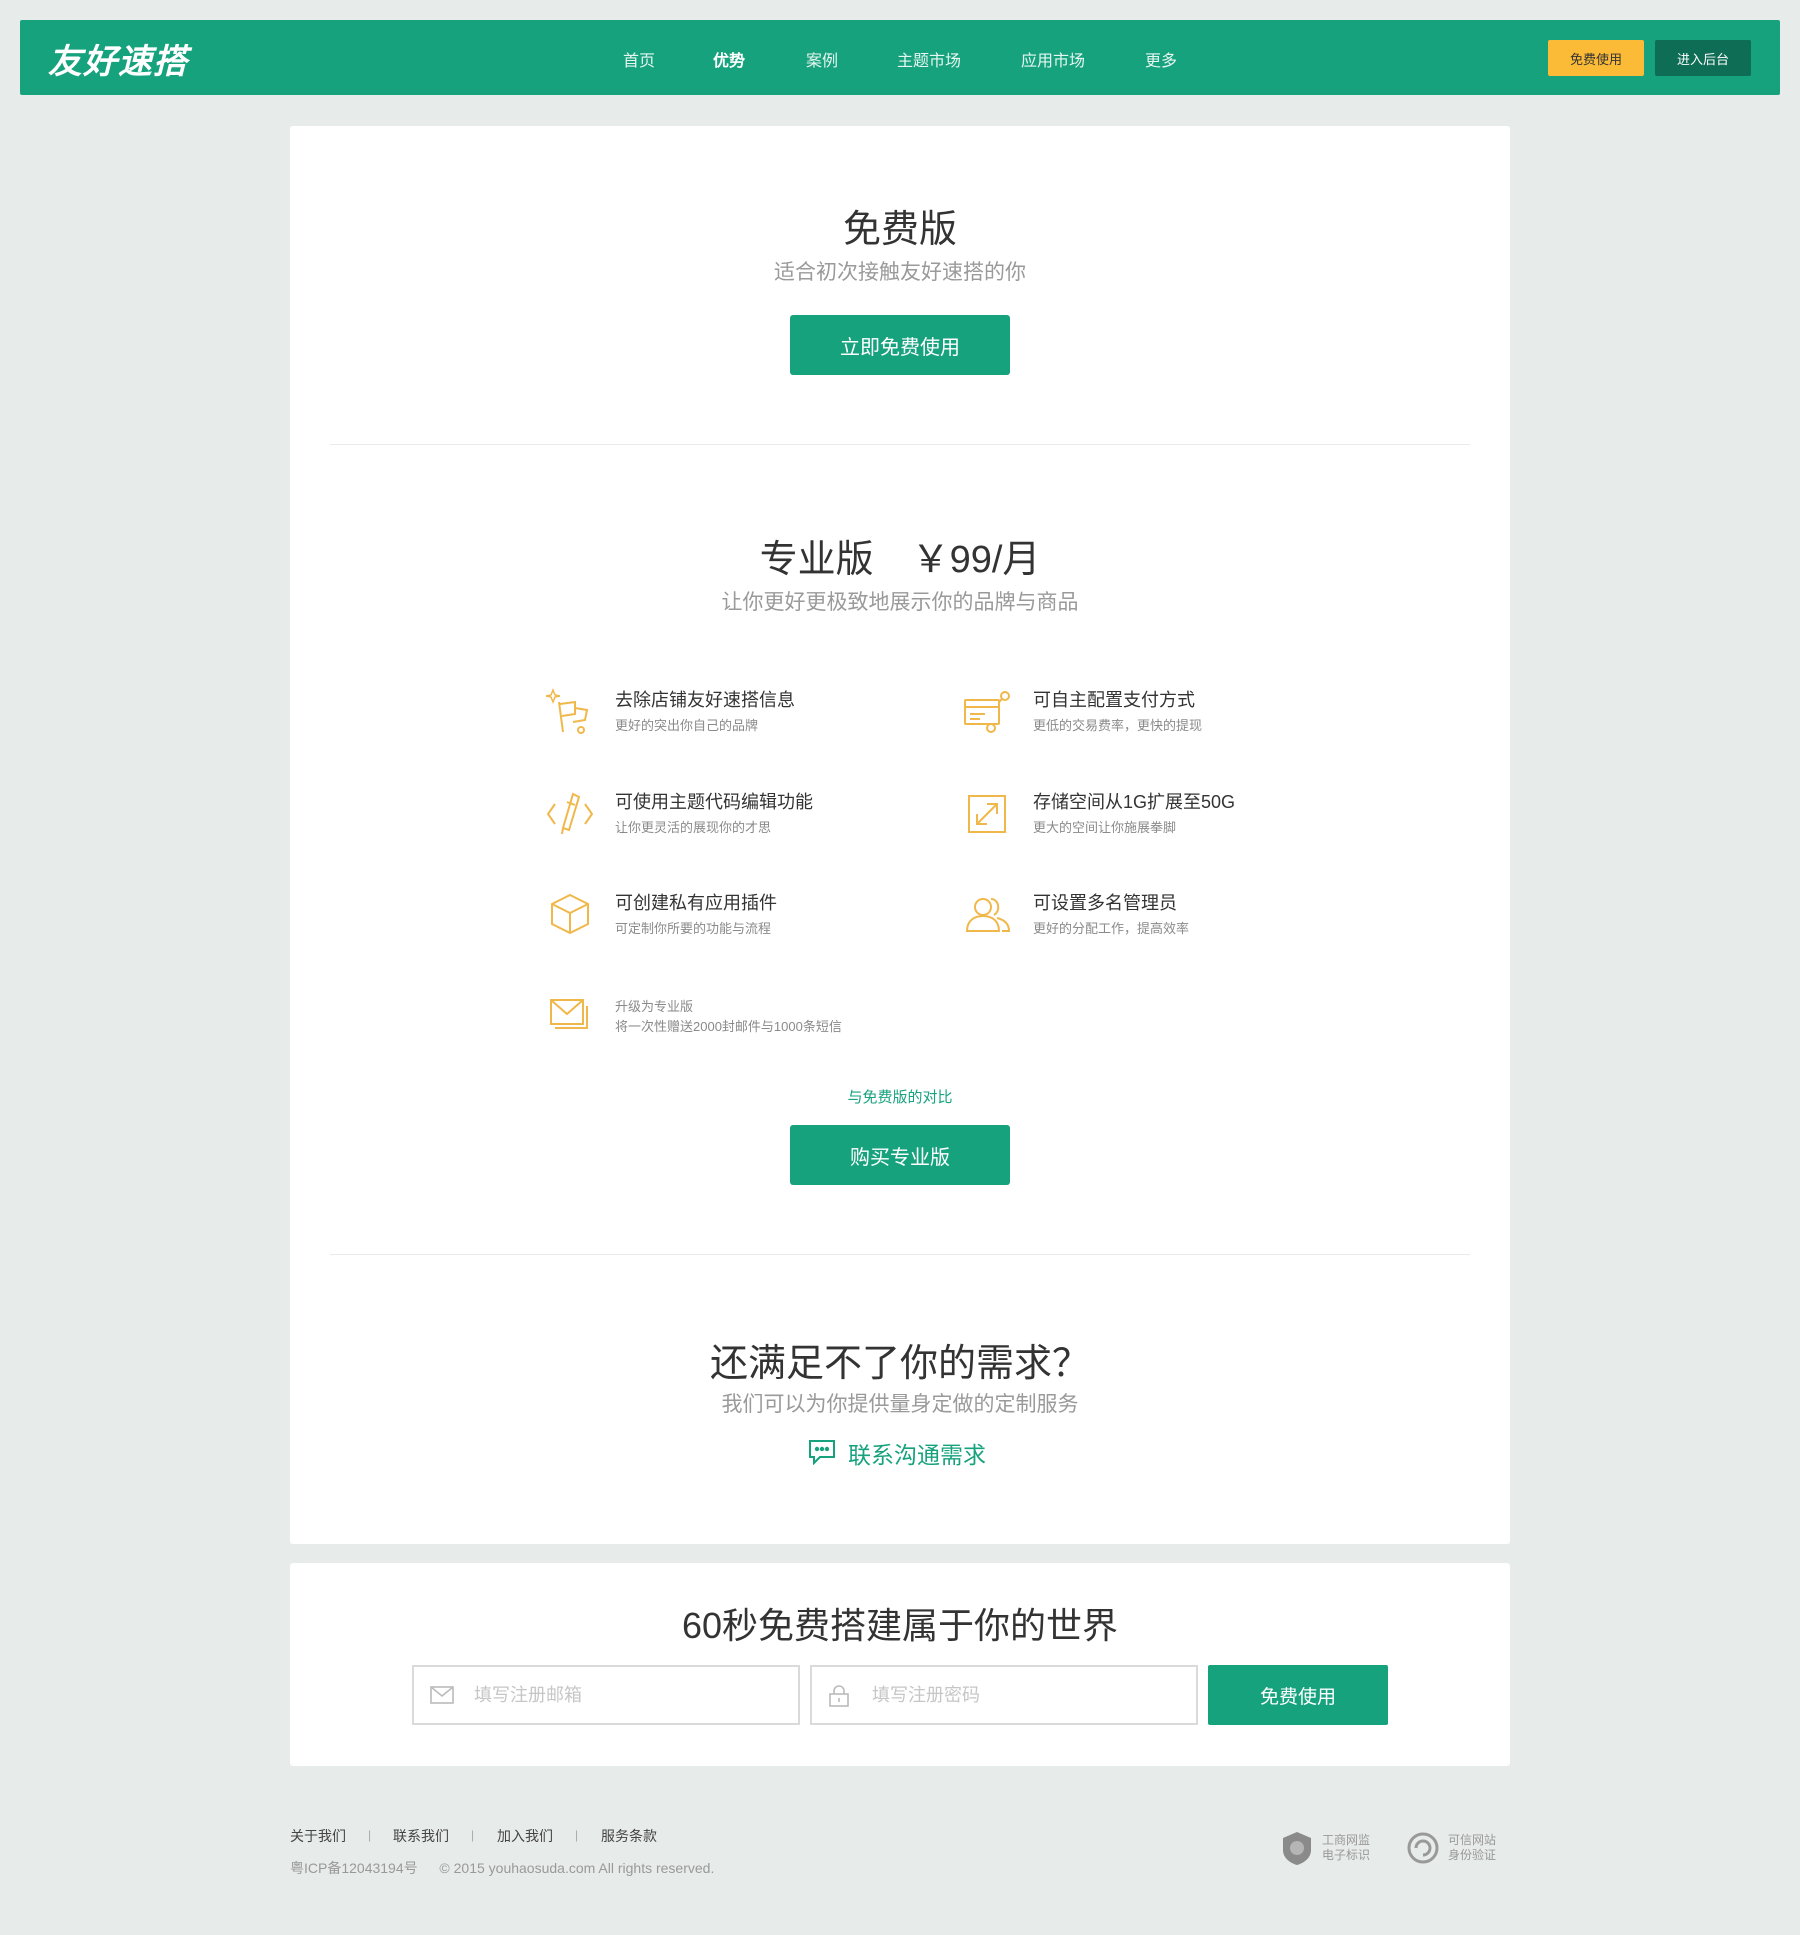  What do you see at coordinates (629, 1695) in the screenshot?
I see `email-input` at bounding box center [629, 1695].